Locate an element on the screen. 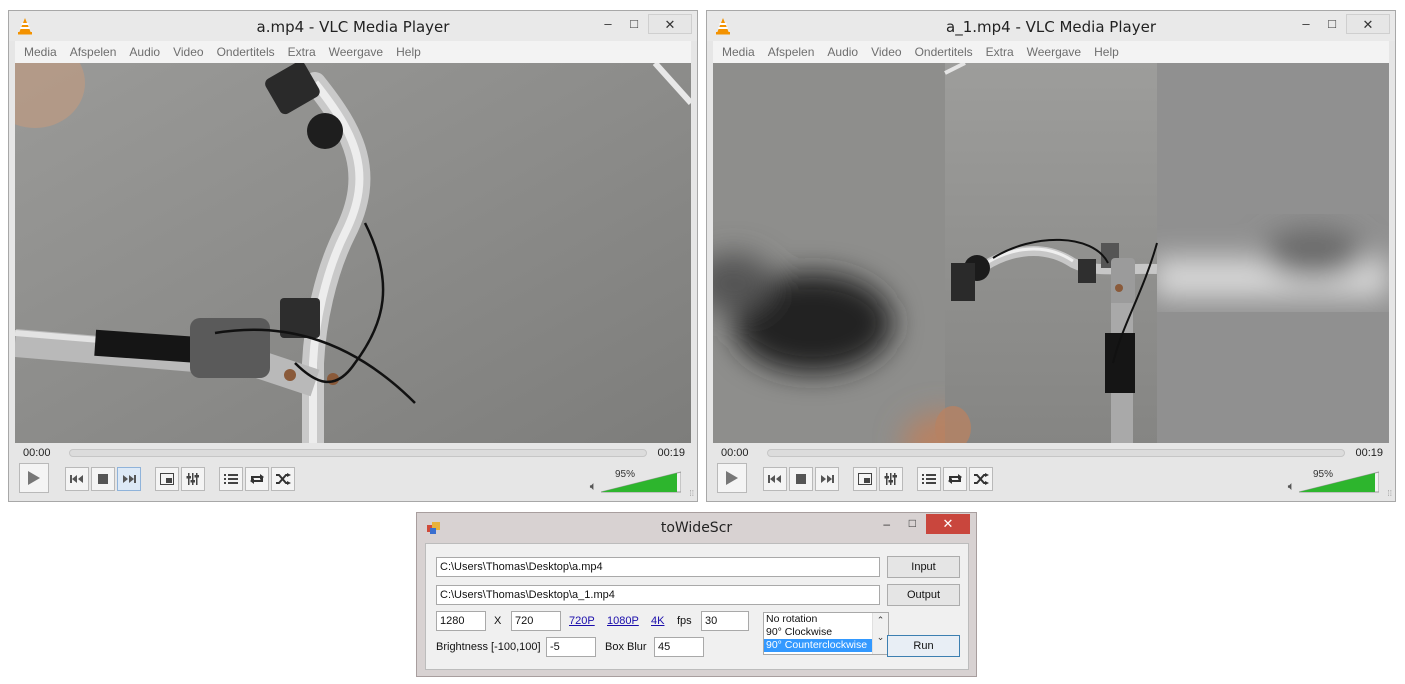 The image size is (1405, 684). preset-720p-link: 720P is located at coordinates (582, 621).